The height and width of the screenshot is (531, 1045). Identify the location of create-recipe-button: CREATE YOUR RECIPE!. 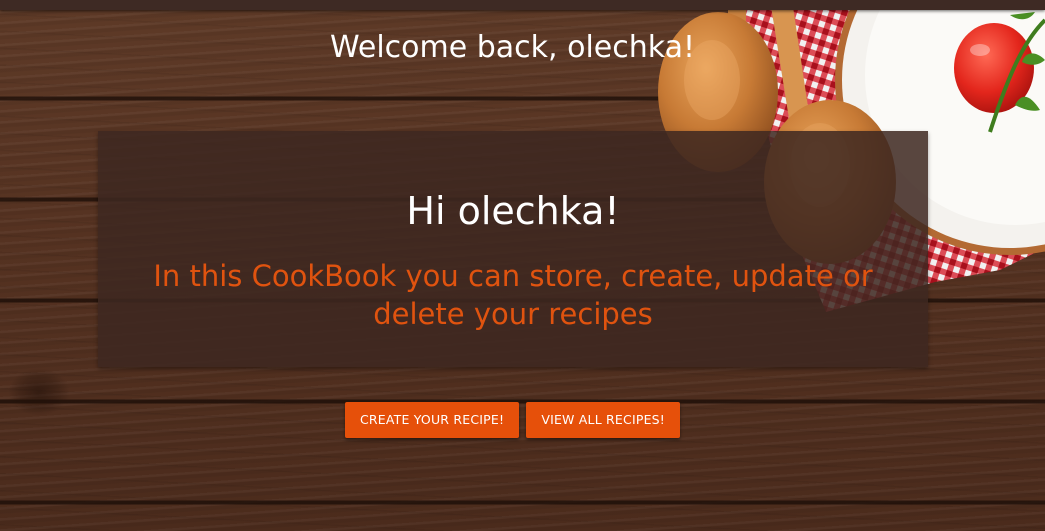
(432, 420).